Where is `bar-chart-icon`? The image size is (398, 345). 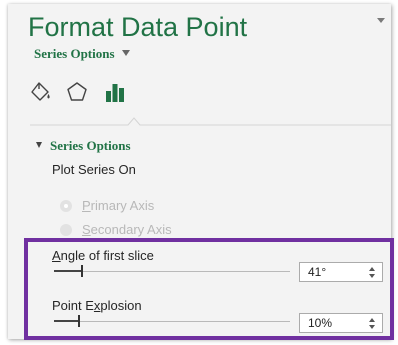 bar-chart-icon is located at coordinates (115, 94).